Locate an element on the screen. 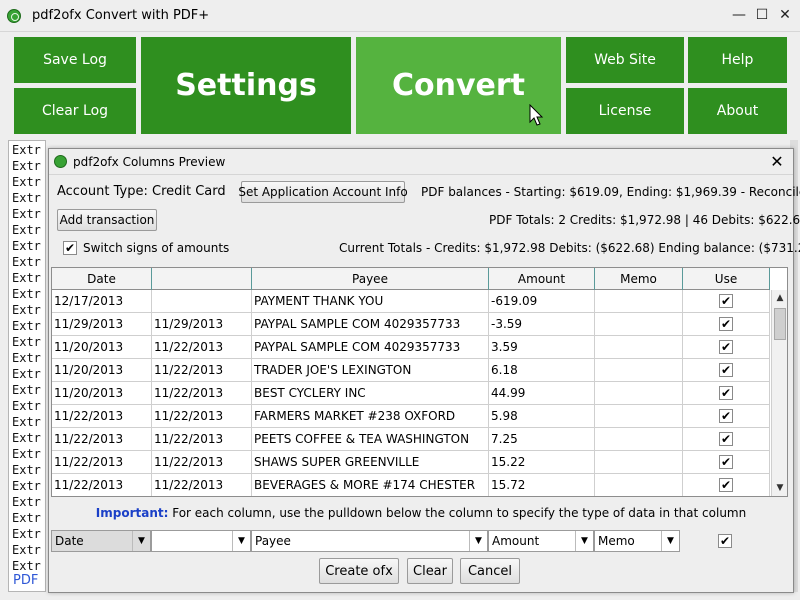 The width and height of the screenshot is (800, 600). table-row: 12/17/2013 PAYMENT THANK YOU -619.09 ✔ is located at coordinates (411, 301).